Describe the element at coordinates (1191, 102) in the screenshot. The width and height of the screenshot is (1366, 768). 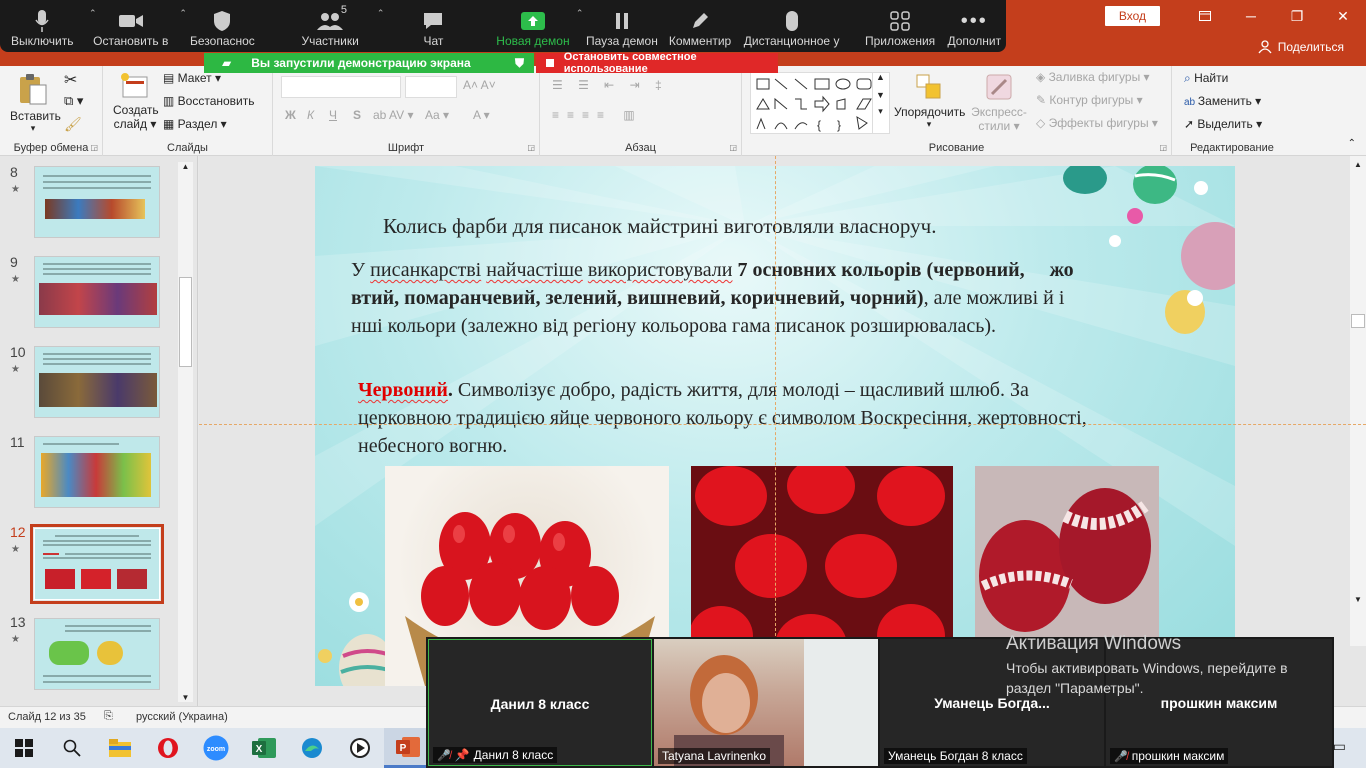
I see `replace-icon: ab` at that location.